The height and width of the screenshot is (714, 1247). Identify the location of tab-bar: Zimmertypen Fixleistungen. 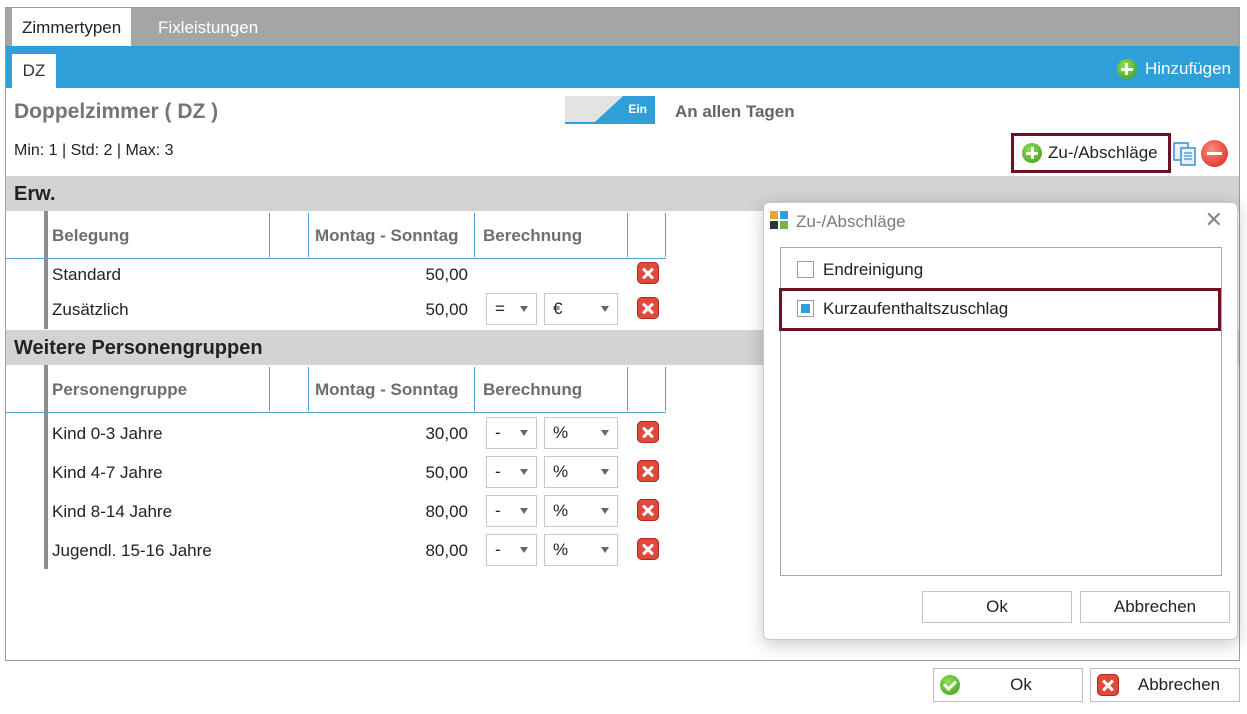
(622, 27).